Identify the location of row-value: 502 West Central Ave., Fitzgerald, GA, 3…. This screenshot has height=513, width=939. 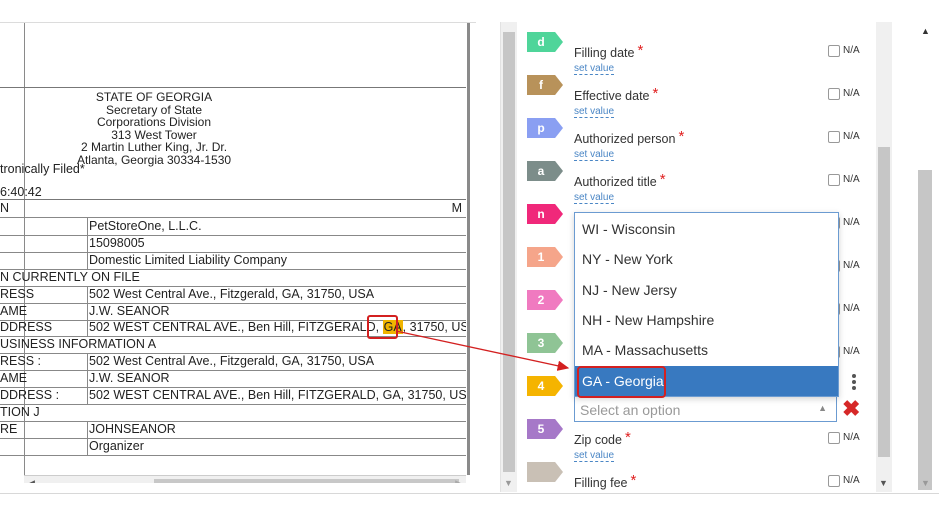
(276, 362).